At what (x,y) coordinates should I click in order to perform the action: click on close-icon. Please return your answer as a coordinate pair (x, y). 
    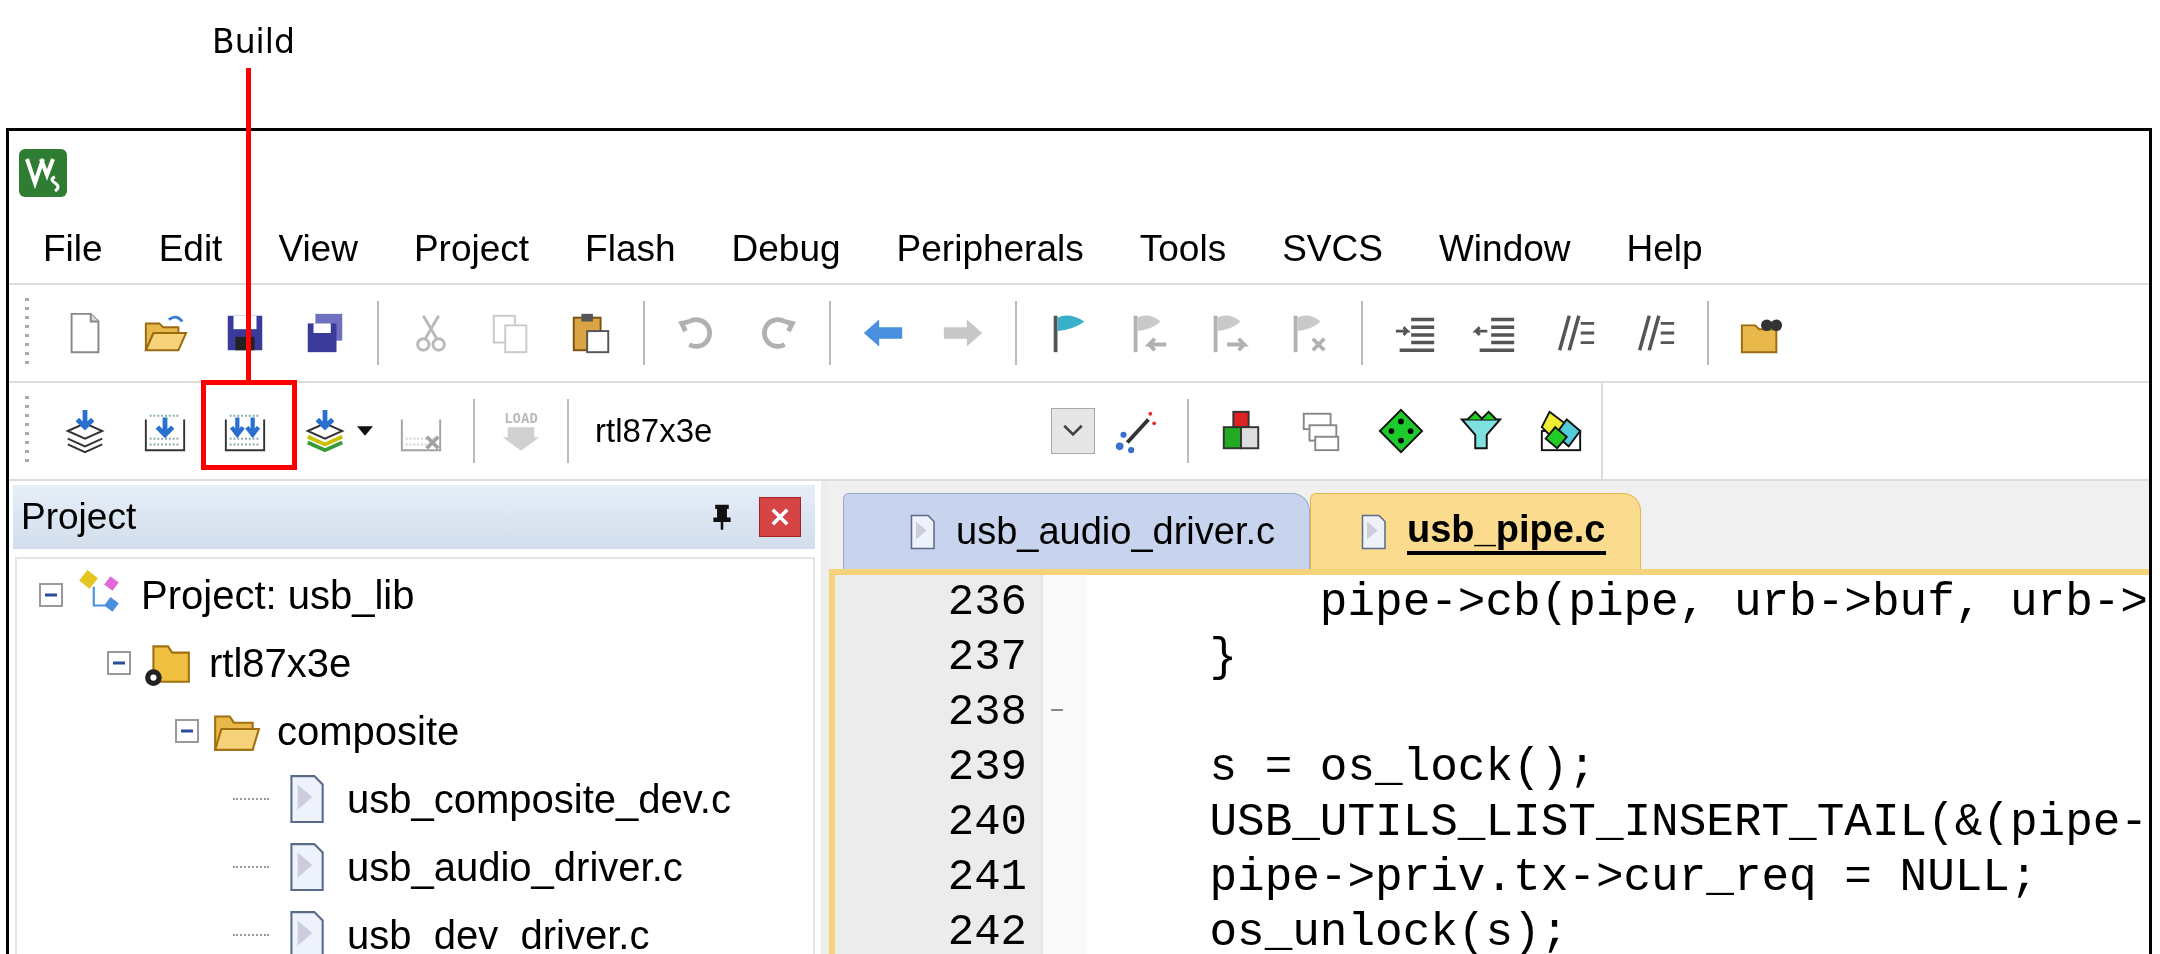
    Looking at the image, I should click on (780, 517).